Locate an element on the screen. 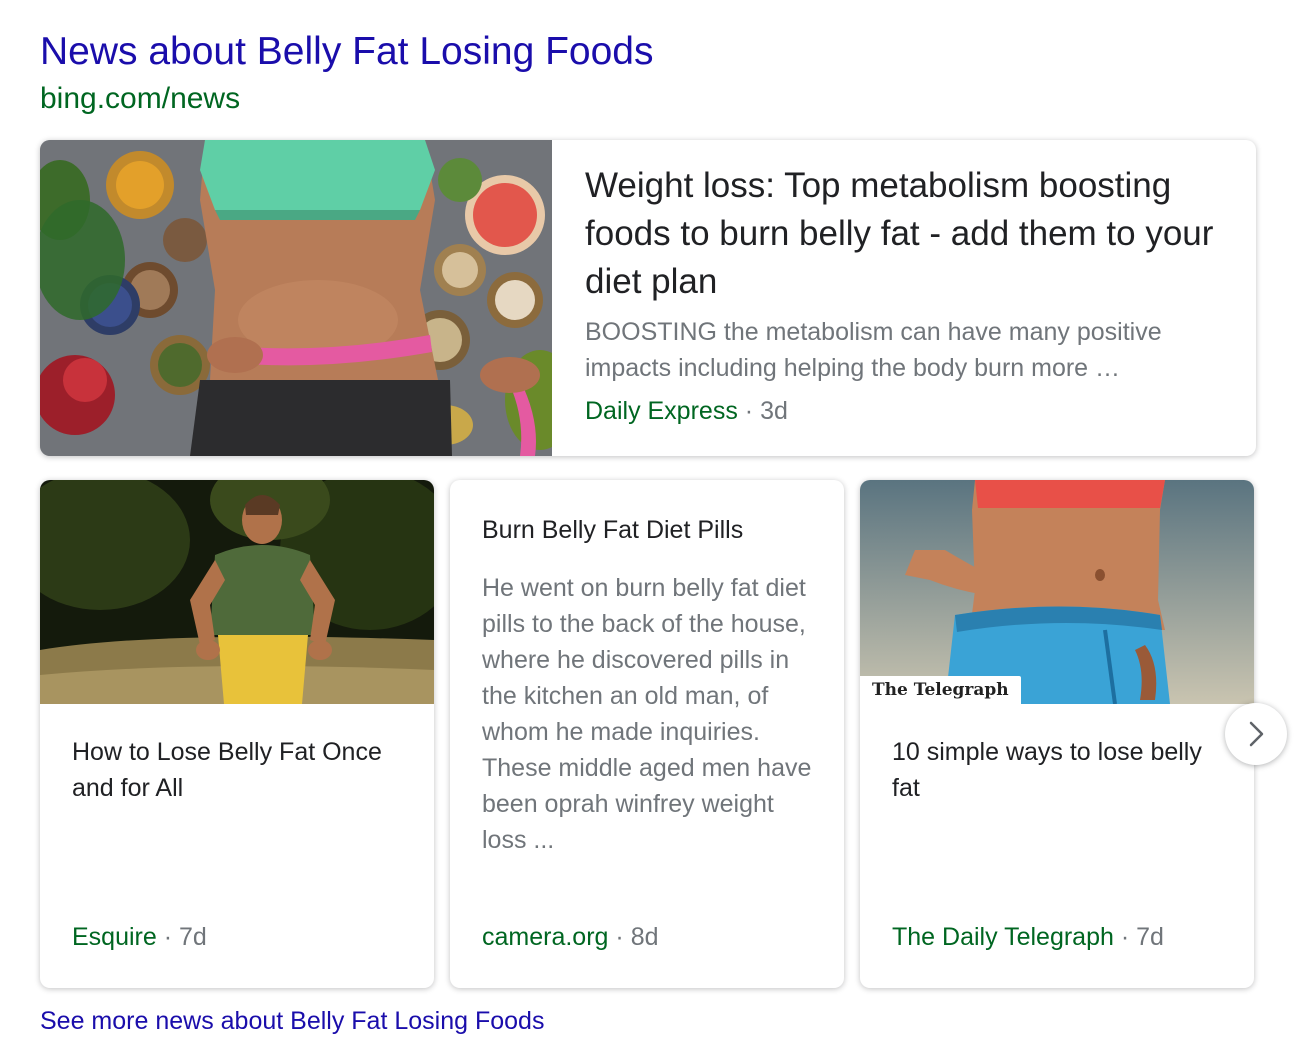  news-card-meta: Esquire · 7d is located at coordinates (139, 937).